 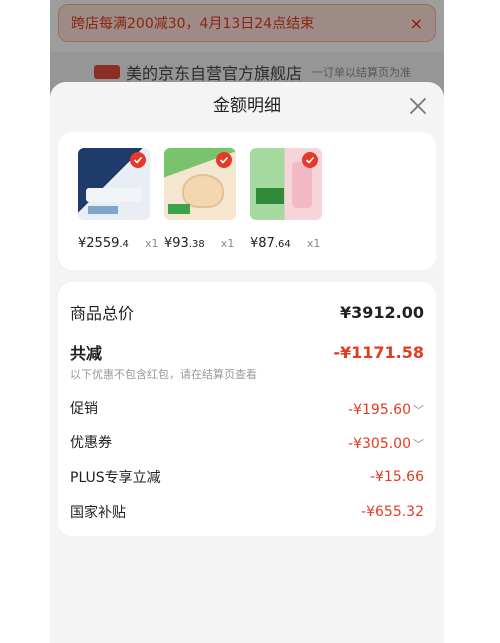 I want to click on product-price: ¥2559, so click(x=99, y=243).